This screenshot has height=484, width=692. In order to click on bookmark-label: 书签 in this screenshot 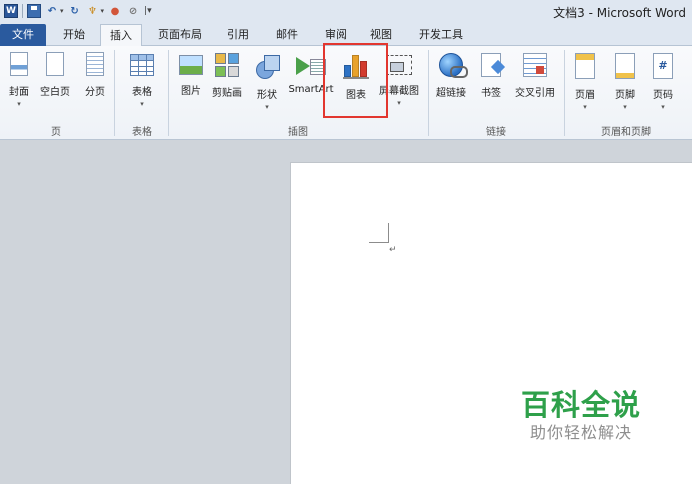, I will do `click(491, 93)`.